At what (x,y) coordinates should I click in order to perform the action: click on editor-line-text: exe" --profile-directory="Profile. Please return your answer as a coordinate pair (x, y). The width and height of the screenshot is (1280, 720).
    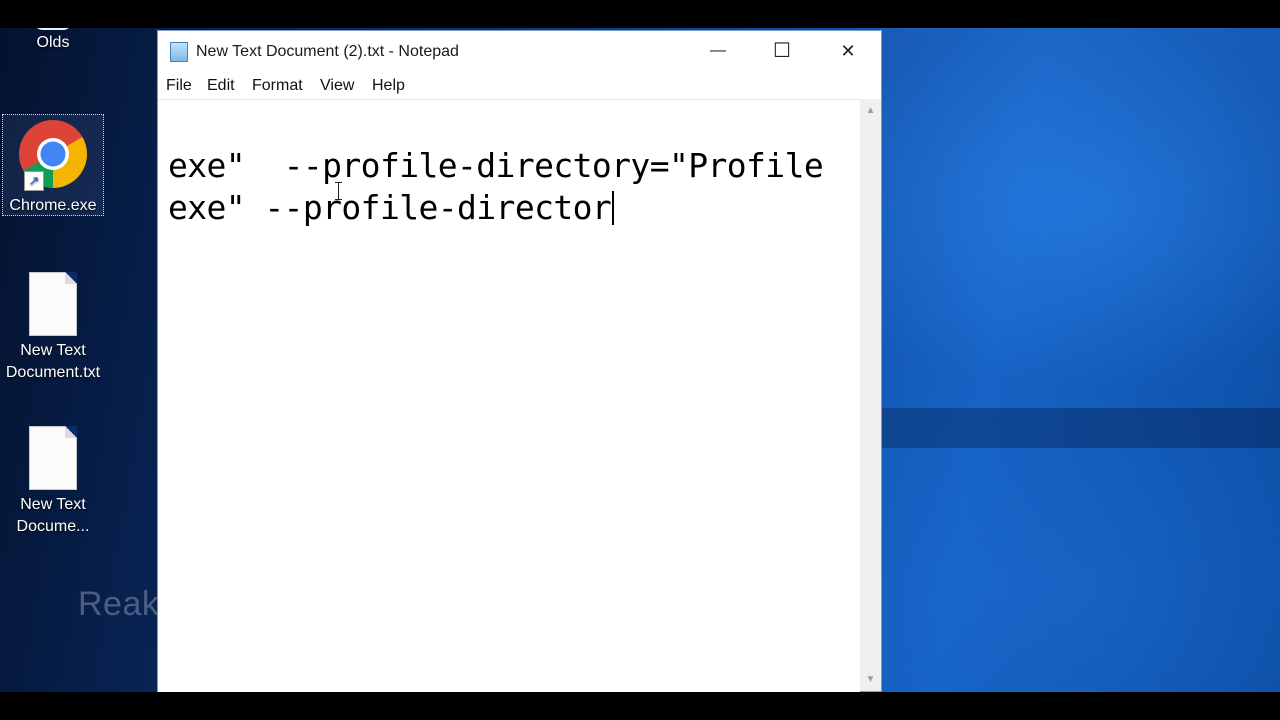
    Looking at the image, I should click on (496, 165).